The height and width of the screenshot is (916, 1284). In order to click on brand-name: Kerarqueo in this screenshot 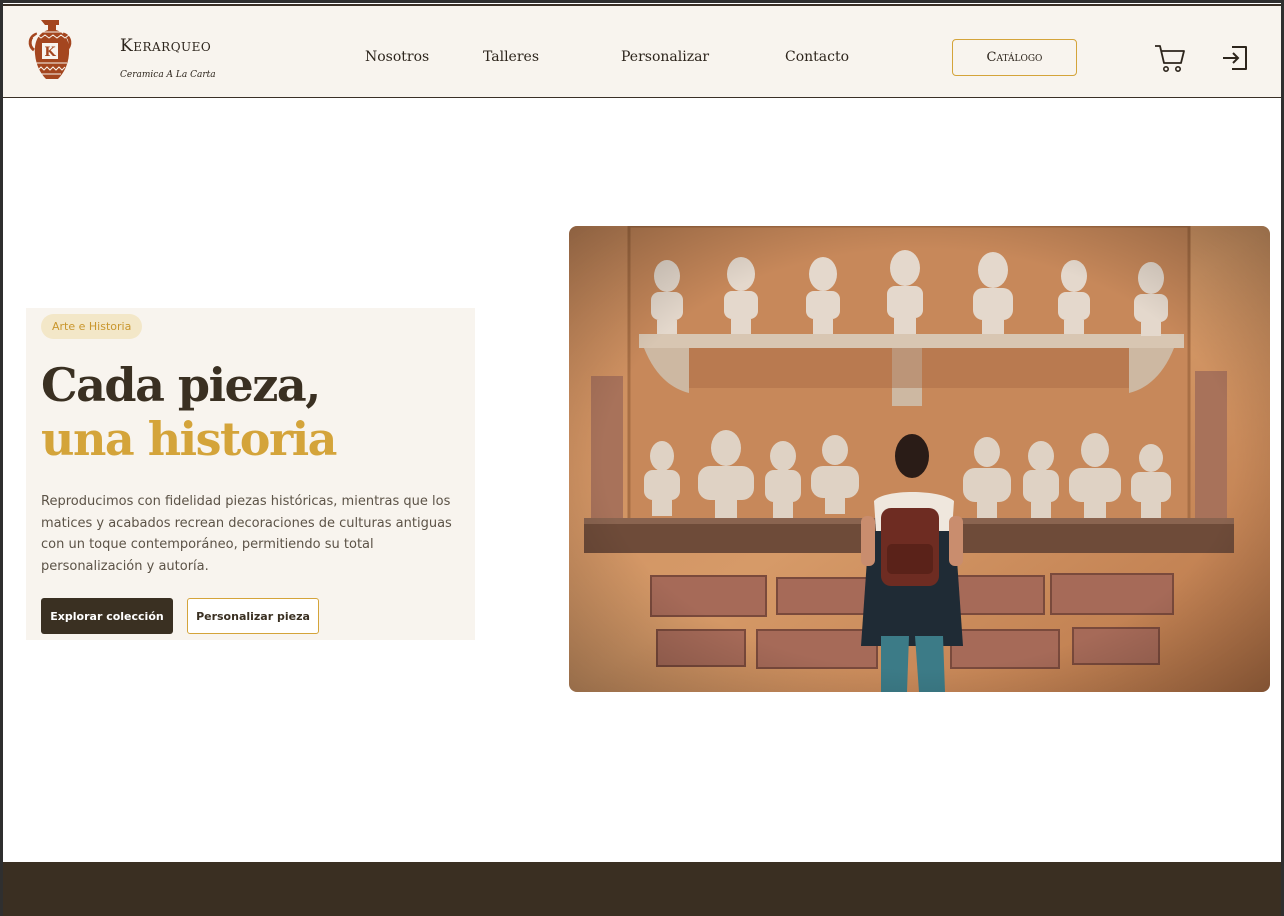, I will do `click(165, 46)`.